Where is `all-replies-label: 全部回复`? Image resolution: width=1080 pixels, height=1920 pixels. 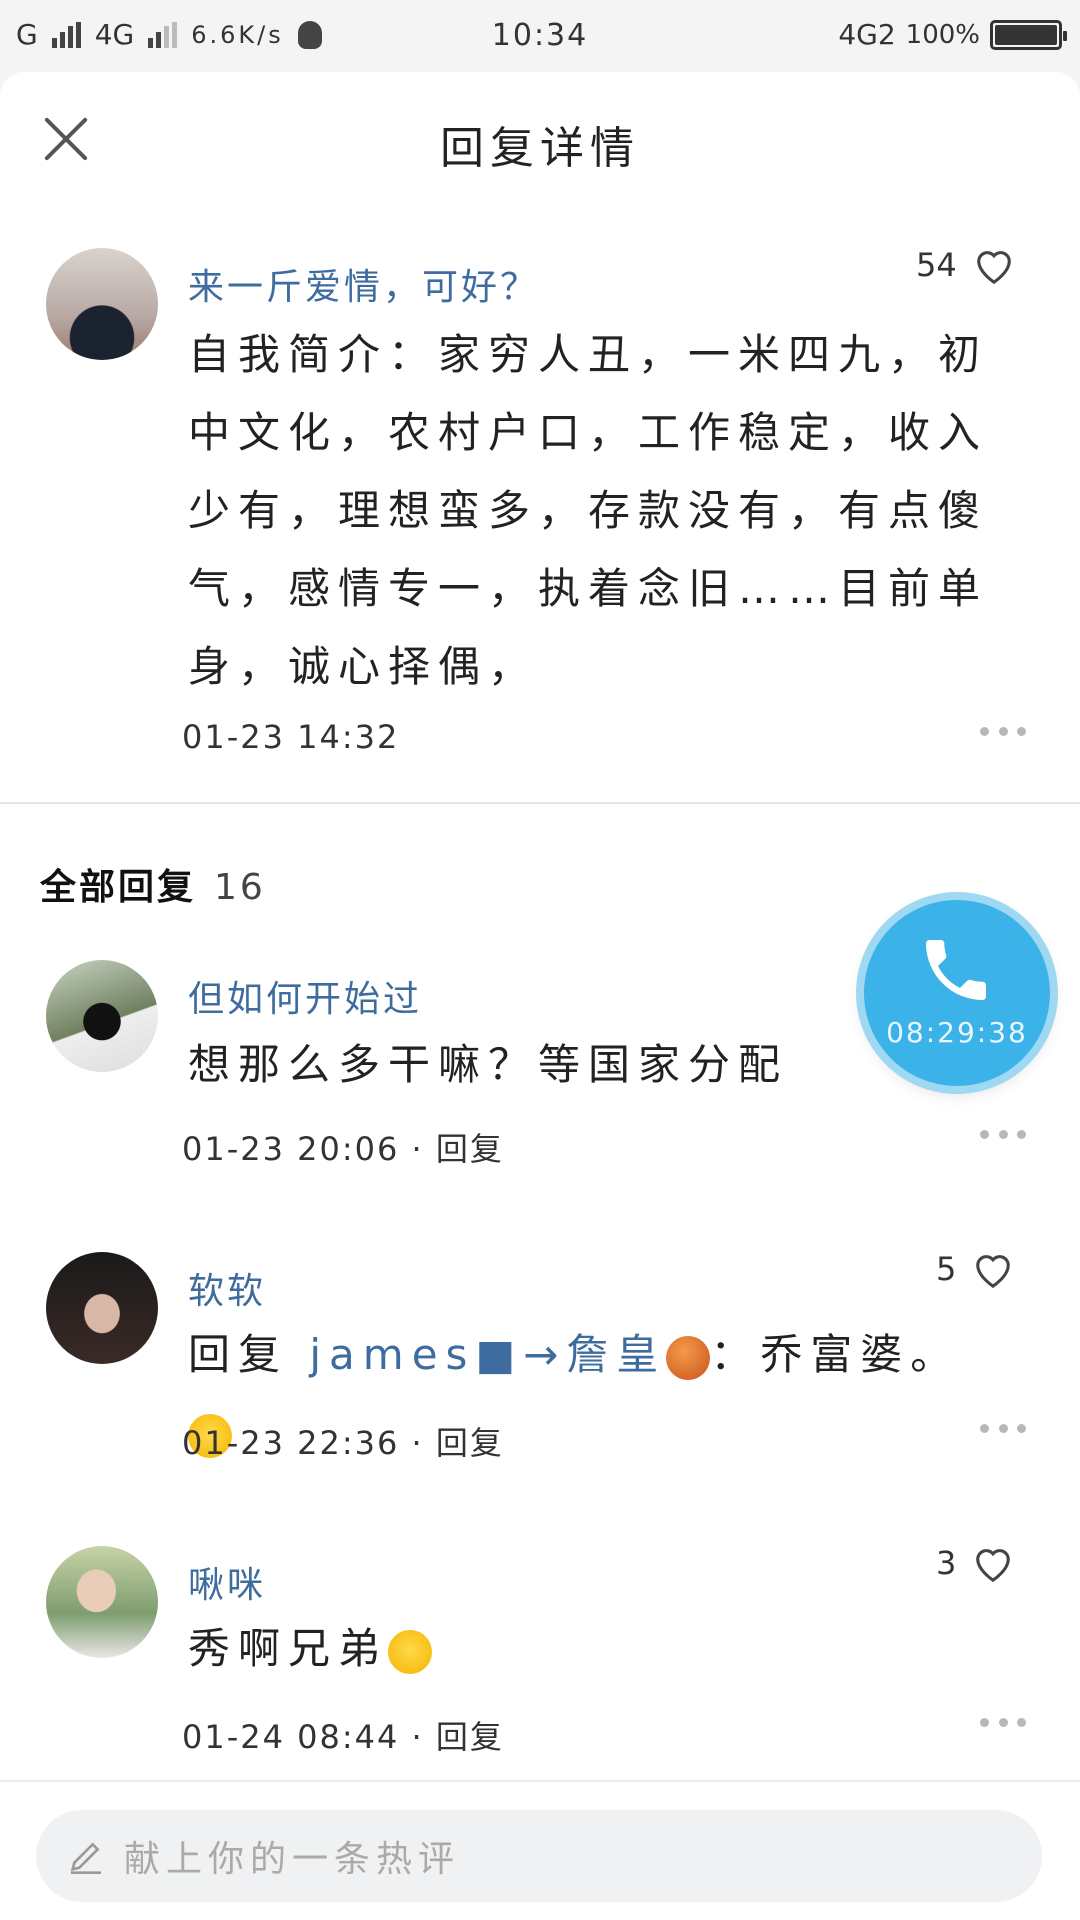
all-replies-label: 全部回复 is located at coordinates (118, 887).